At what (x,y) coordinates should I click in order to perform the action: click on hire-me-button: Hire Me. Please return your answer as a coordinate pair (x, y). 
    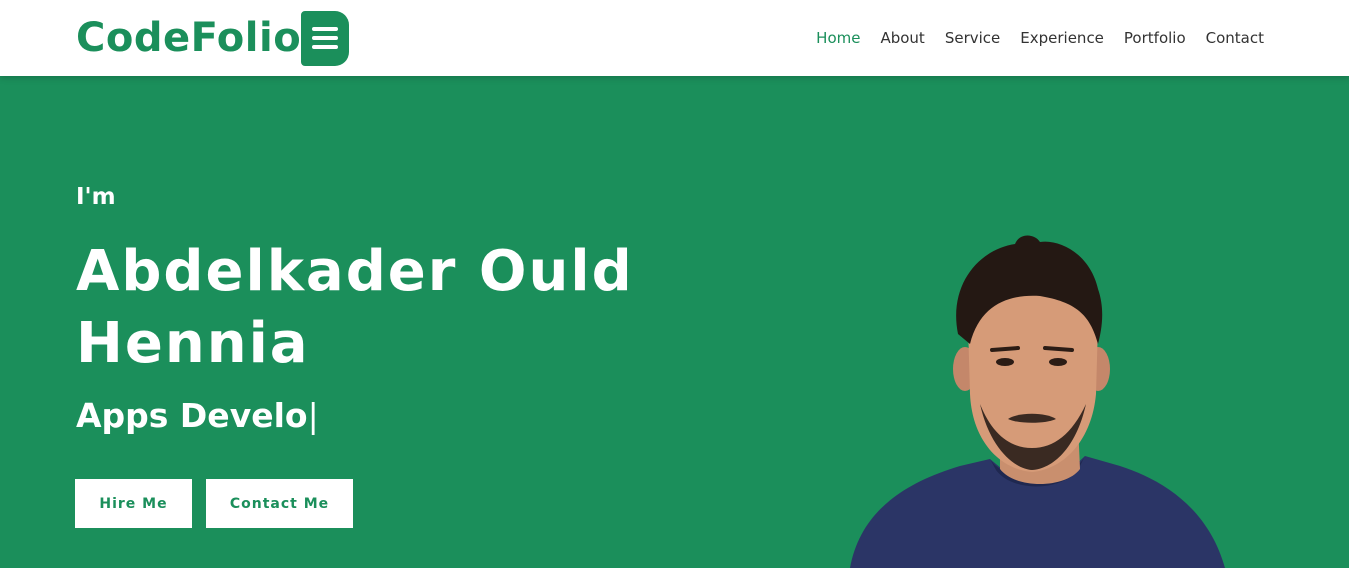
    Looking at the image, I should click on (133, 503).